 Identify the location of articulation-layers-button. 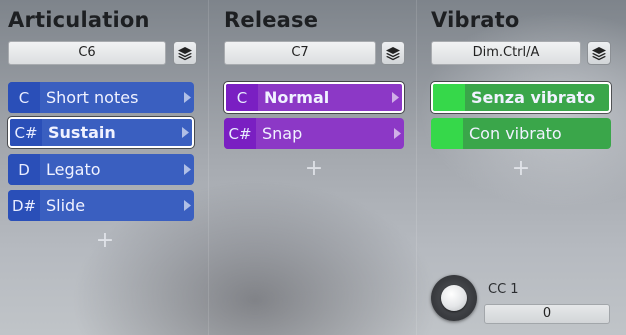
(185, 53).